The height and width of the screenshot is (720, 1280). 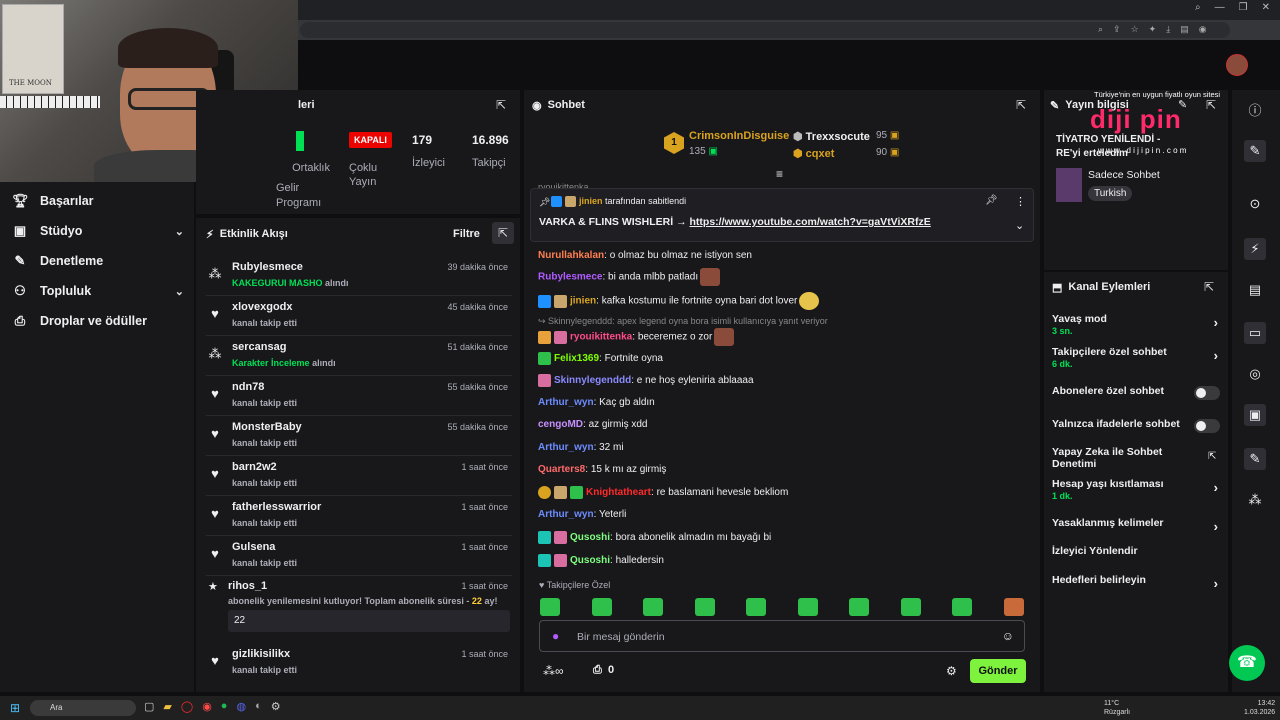 What do you see at coordinates (359, 397) in the screenshot?
I see `activity-row: ♥ ndn78 kanalı takip etti 55 dakika önce` at bounding box center [359, 397].